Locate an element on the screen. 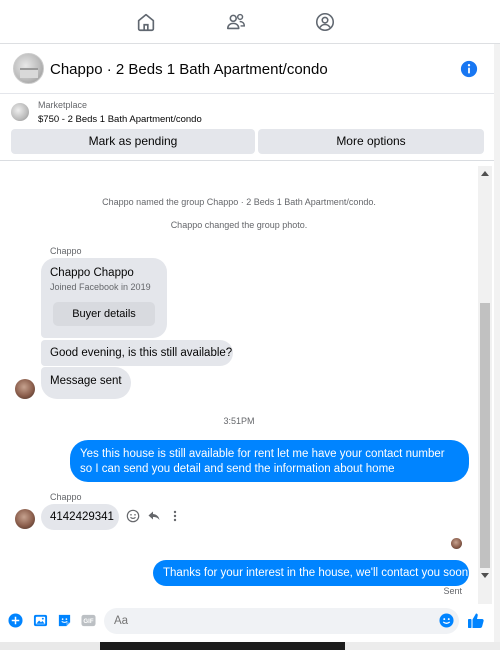 Image resolution: width=500 pixels, height=650 pixels. incoming-message: Good evening, is this still available? is located at coordinates (137, 353).